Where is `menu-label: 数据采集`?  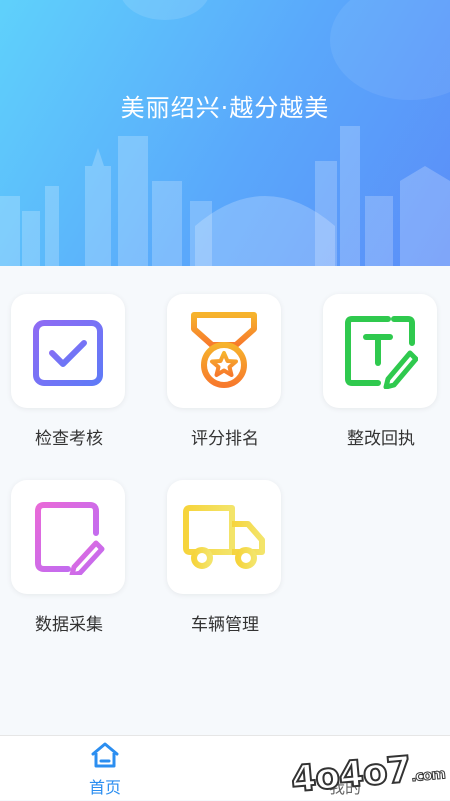 menu-label: 数据采集 is located at coordinates (69, 625).